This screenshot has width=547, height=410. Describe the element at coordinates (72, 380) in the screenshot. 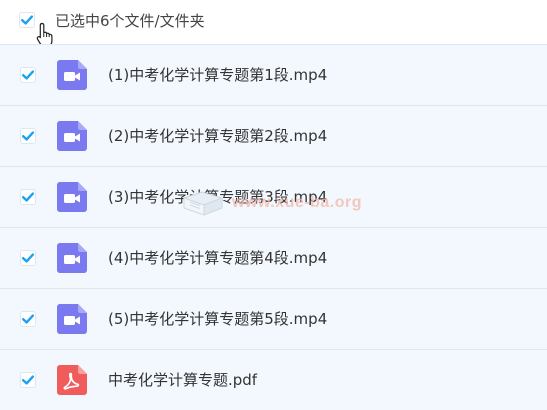

I see `pdf-file-icon` at that location.